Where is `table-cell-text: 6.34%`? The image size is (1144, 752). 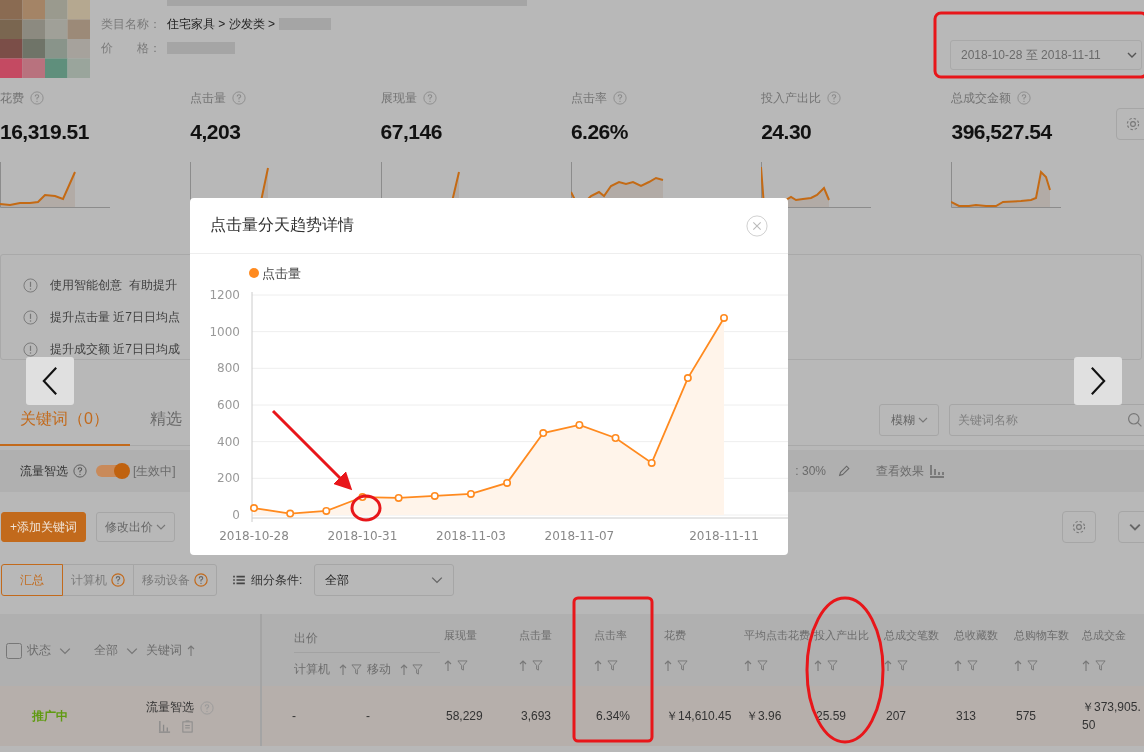 table-cell-text: 6.34% is located at coordinates (613, 716).